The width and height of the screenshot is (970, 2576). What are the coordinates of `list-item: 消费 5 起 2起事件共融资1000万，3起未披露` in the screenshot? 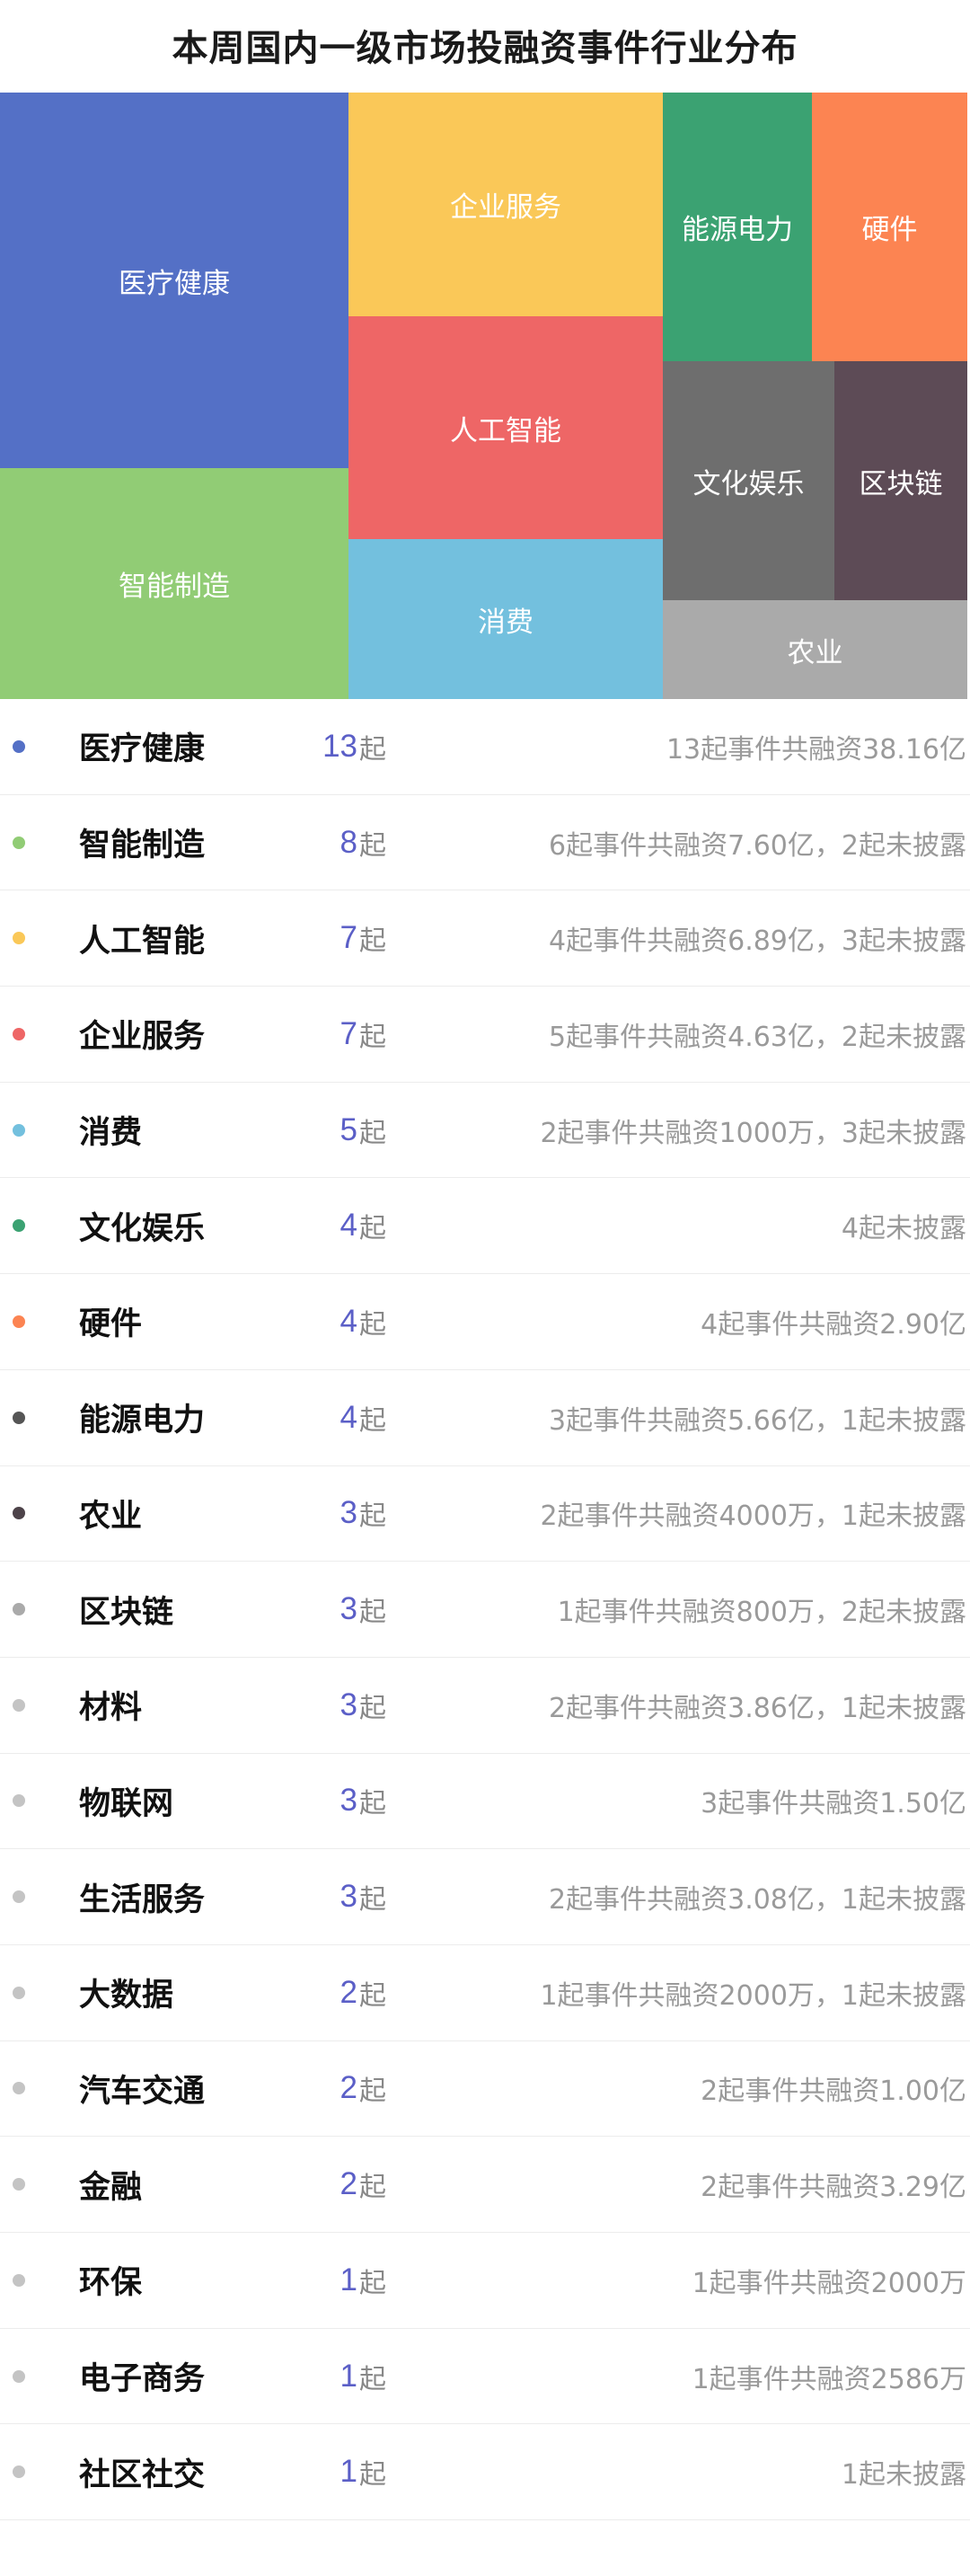 It's located at (485, 1131).